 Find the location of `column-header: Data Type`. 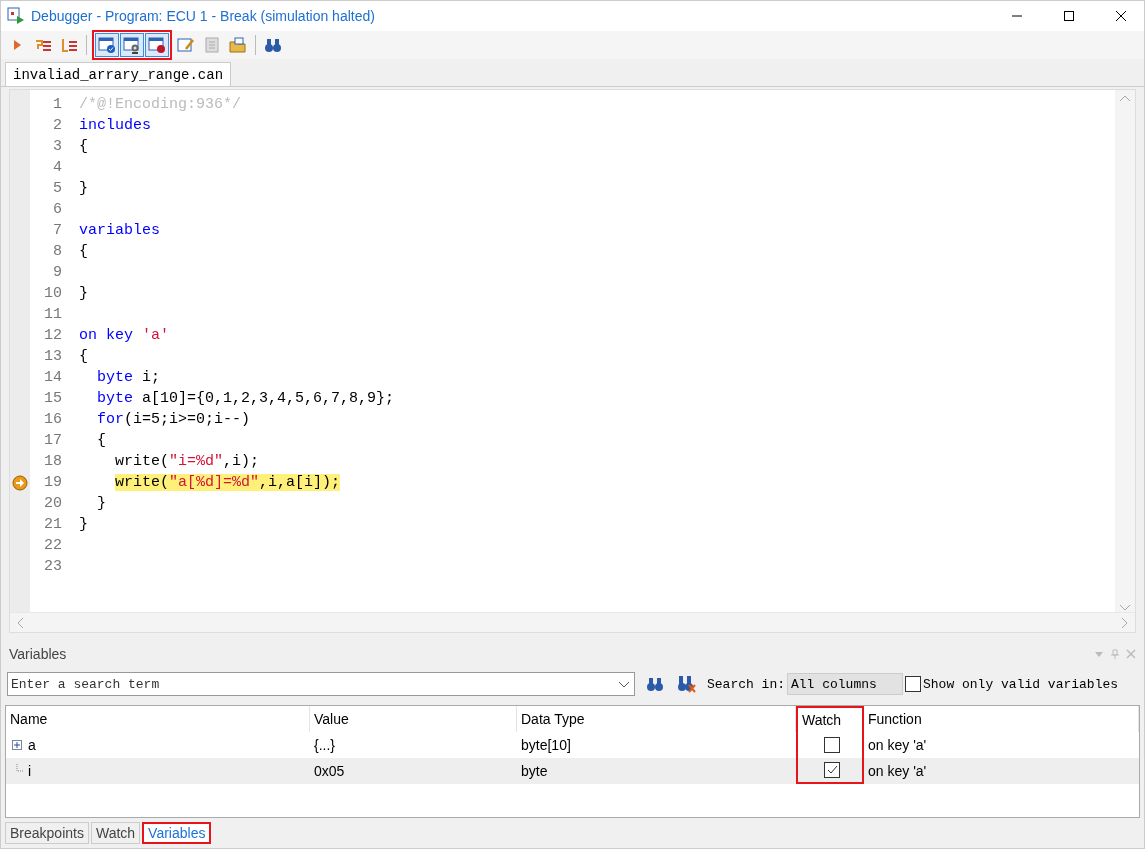

column-header: Data Type is located at coordinates (656, 718).